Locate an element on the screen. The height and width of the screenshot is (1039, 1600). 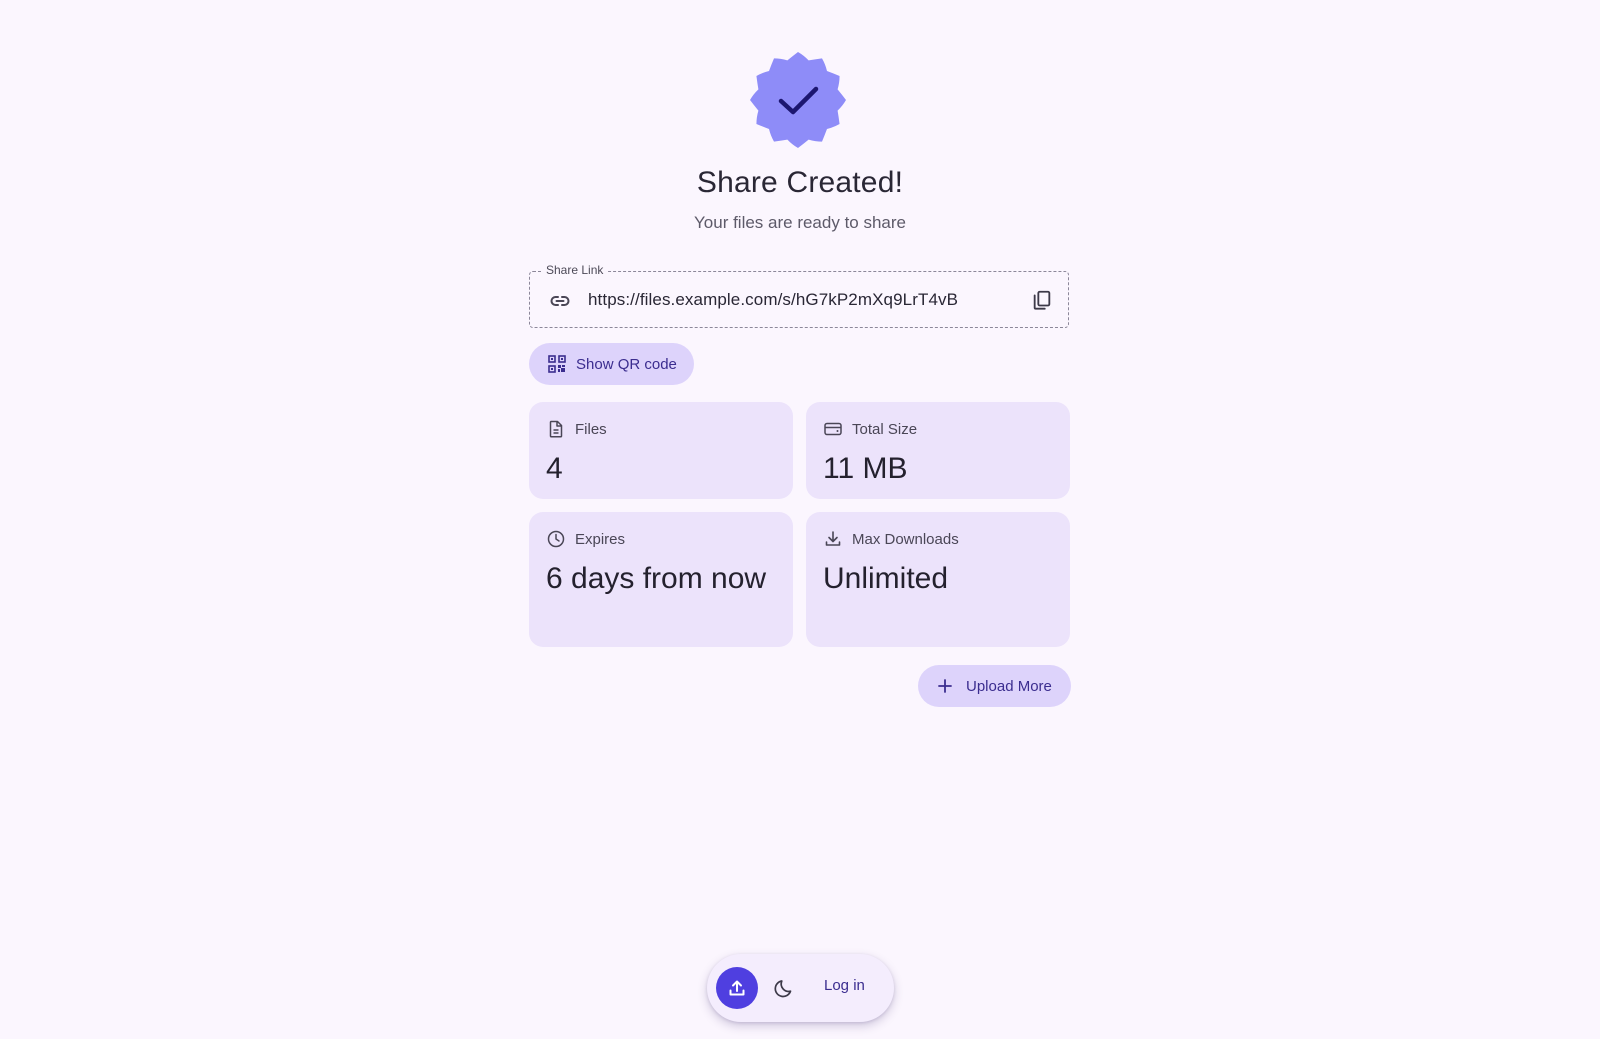
page-subtitle: Your files are ready to share is located at coordinates (800, 222).